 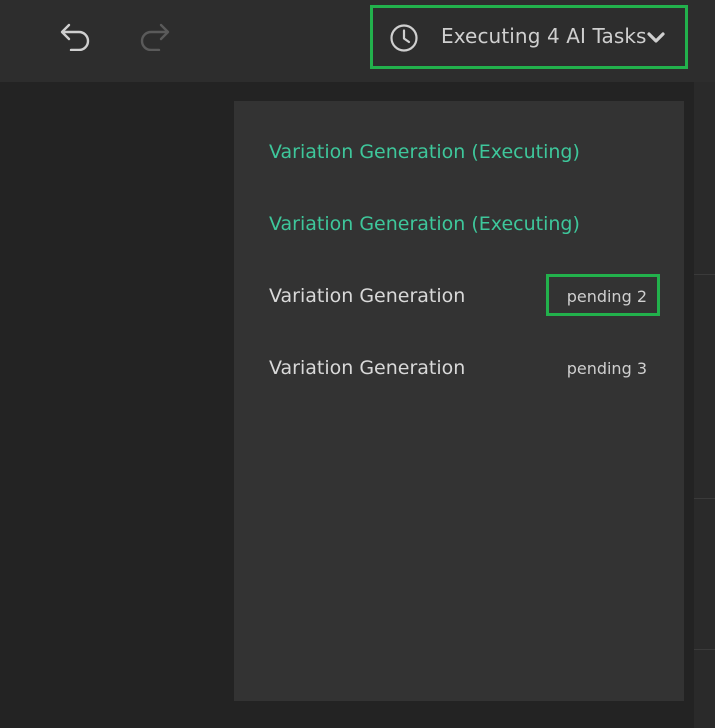 I want to click on undo-button, so click(x=76, y=36).